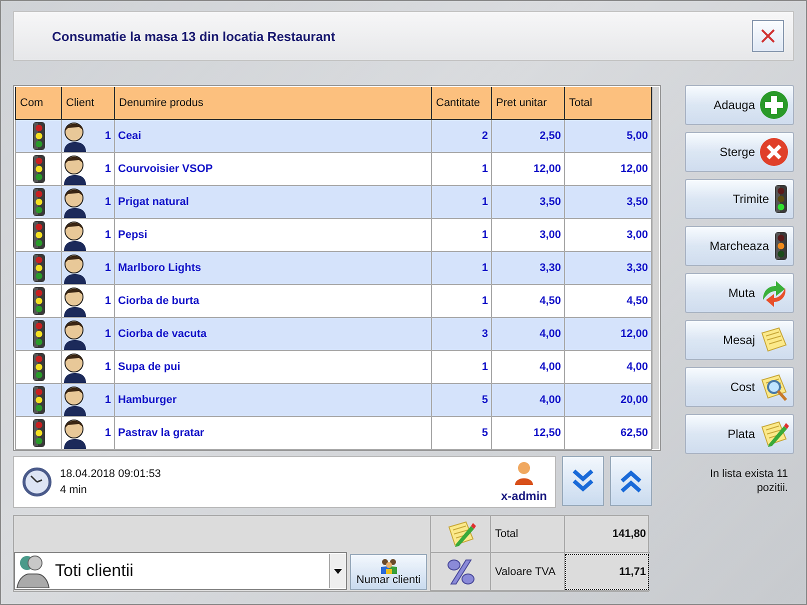  What do you see at coordinates (739, 340) in the screenshot?
I see `action-button: Mesaj` at bounding box center [739, 340].